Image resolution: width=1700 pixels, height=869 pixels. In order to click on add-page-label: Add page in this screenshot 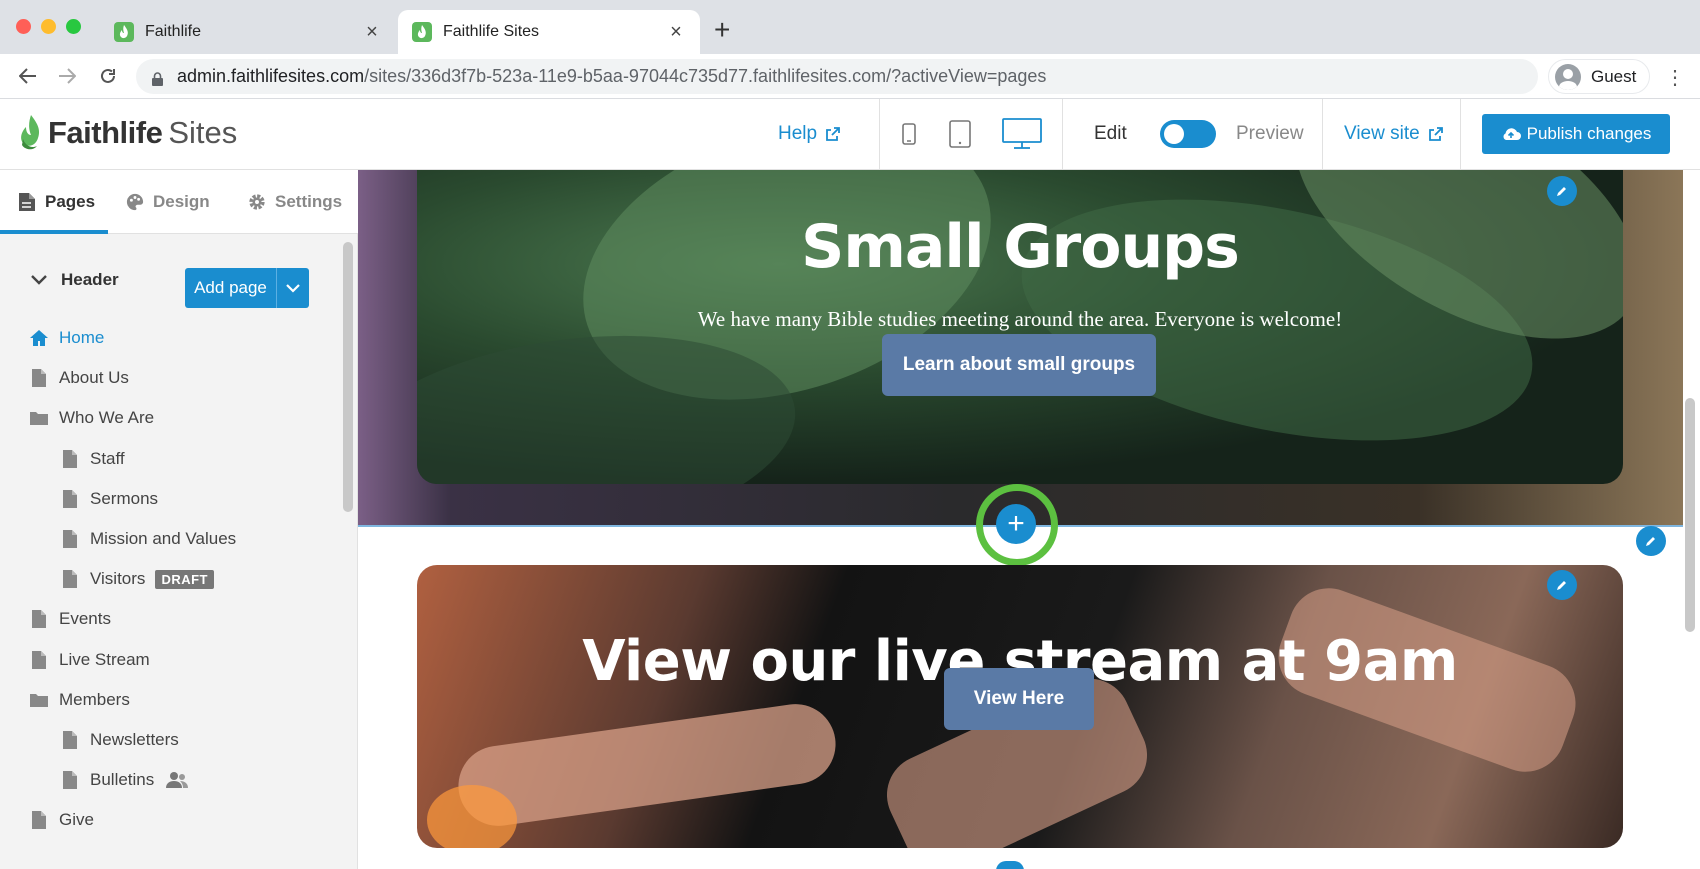, I will do `click(230, 287)`.